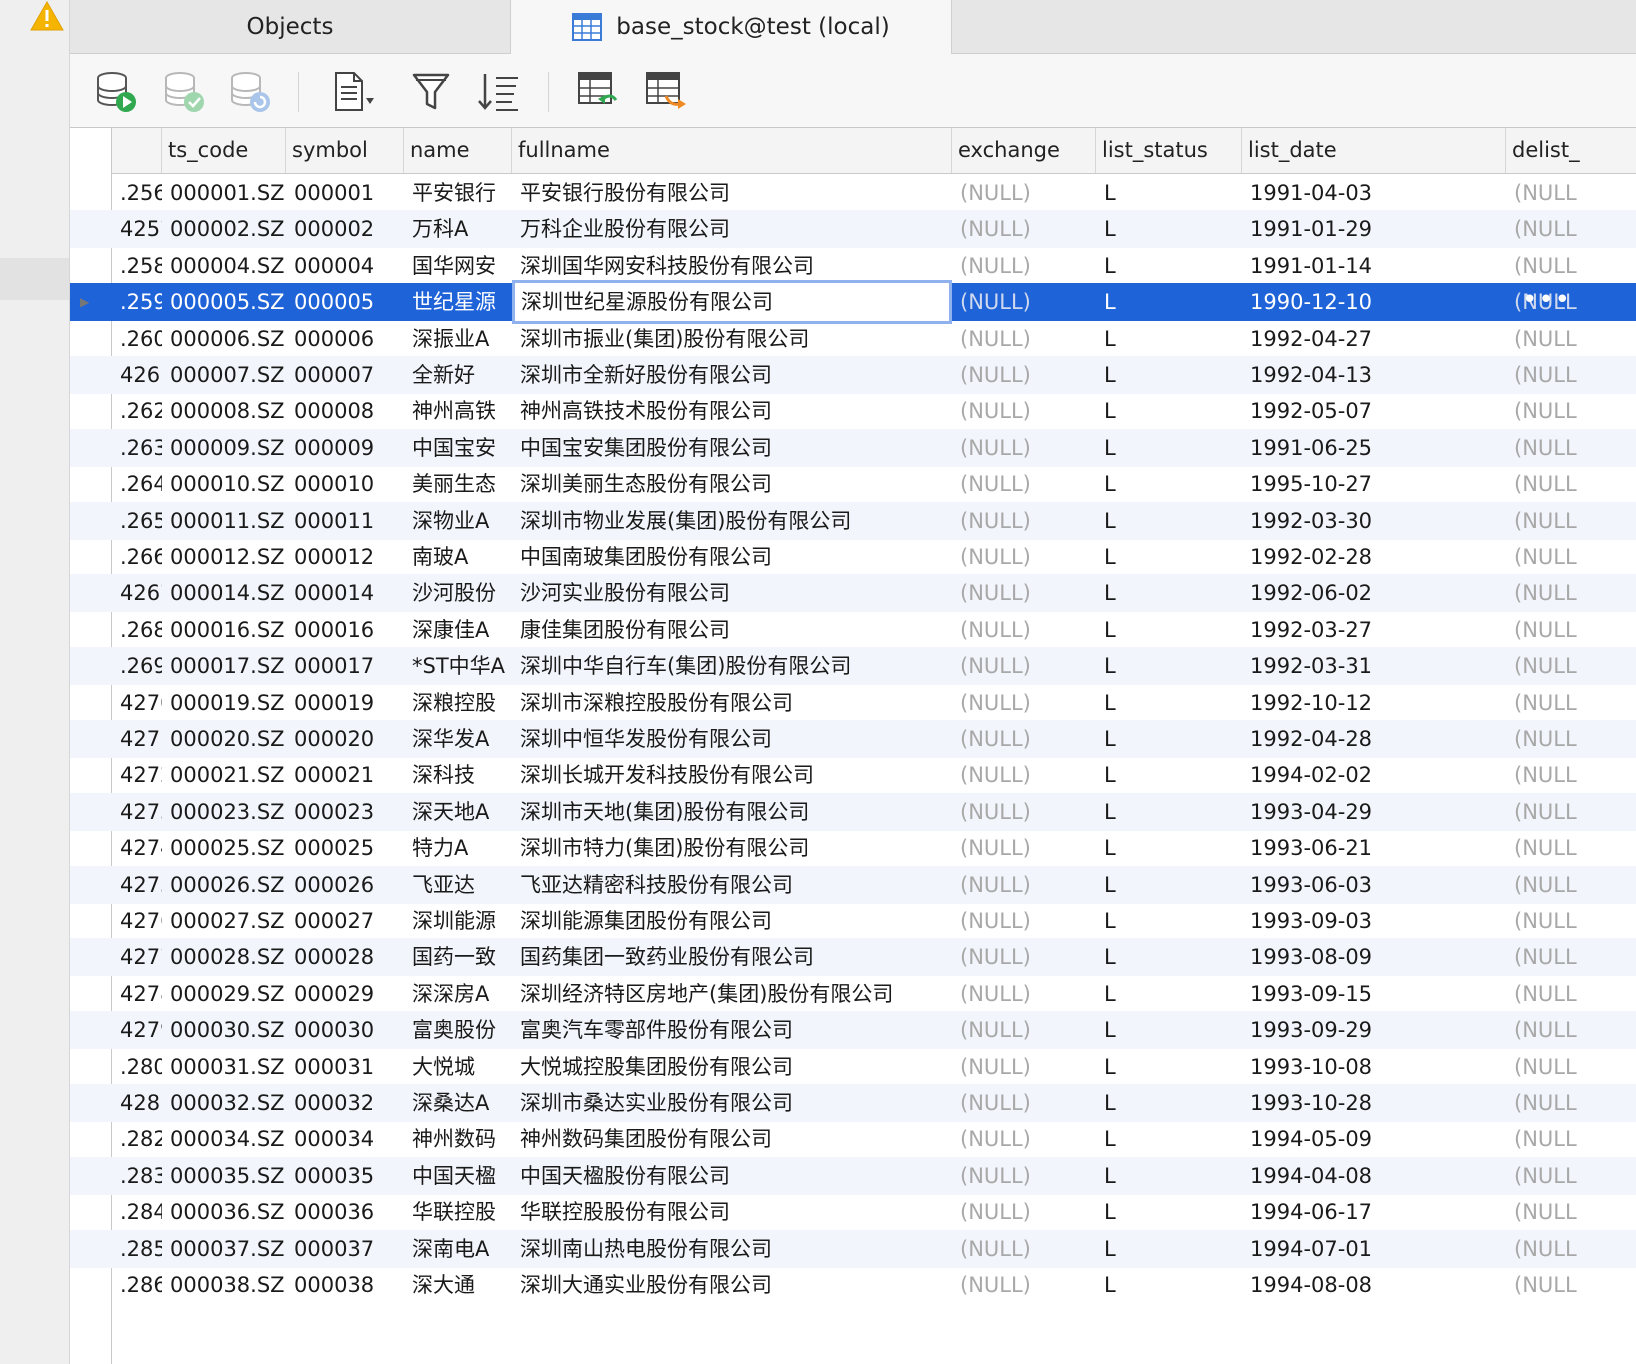 The width and height of the screenshot is (1636, 1364). What do you see at coordinates (1024, 150) in the screenshot?
I see `header-exchange: exchange` at bounding box center [1024, 150].